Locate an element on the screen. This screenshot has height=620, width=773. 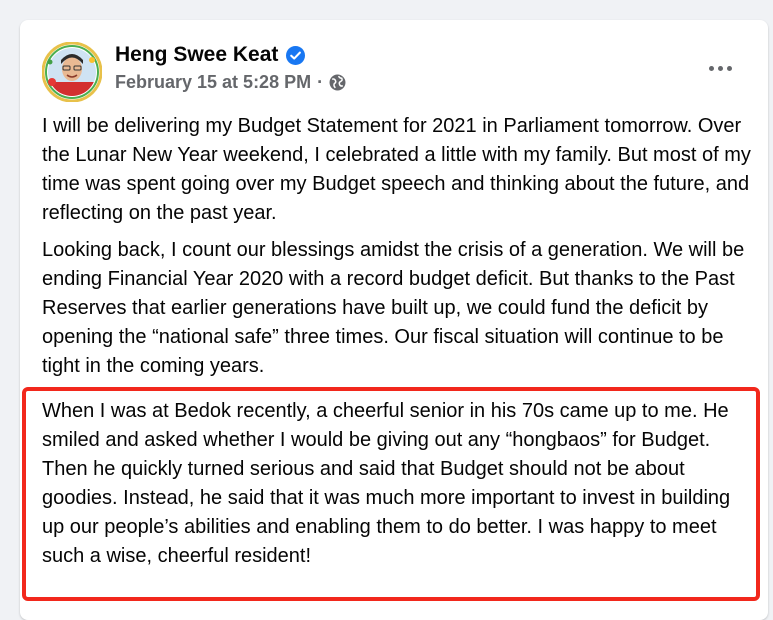
verified-badge-icon is located at coordinates (296, 55).